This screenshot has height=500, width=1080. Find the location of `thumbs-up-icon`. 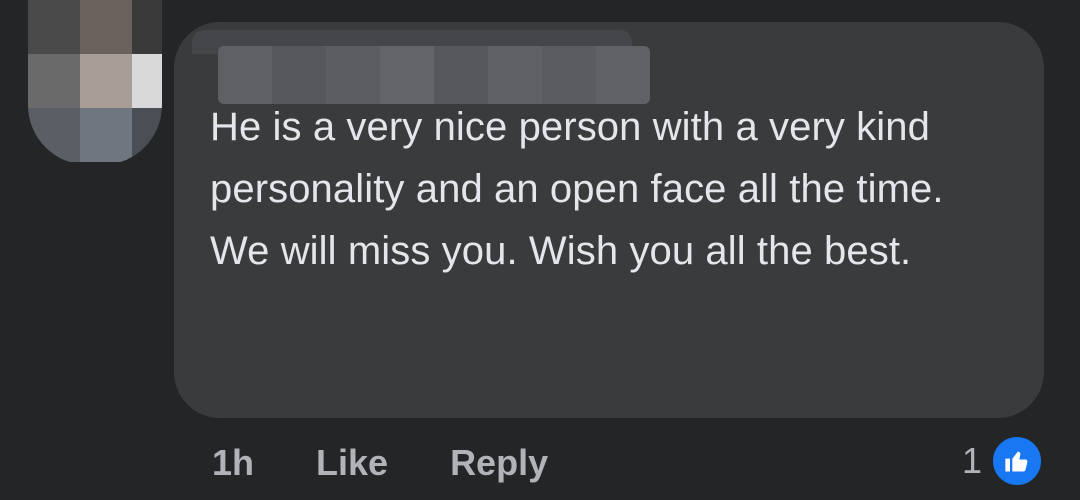

thumbs-up-icon is located at coordinates (1017, 461).